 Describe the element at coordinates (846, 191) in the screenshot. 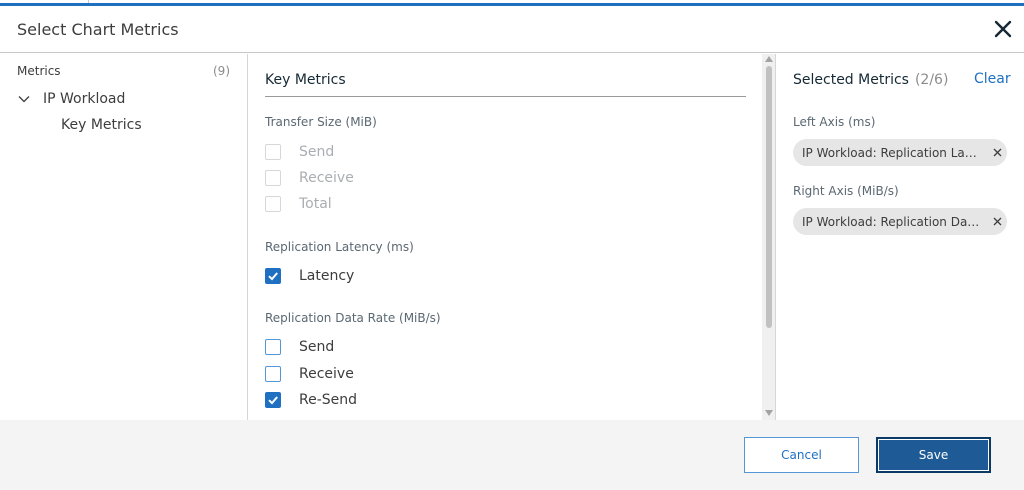

I see `right-axis-label: Right Axis (MiB/s)` at that location.